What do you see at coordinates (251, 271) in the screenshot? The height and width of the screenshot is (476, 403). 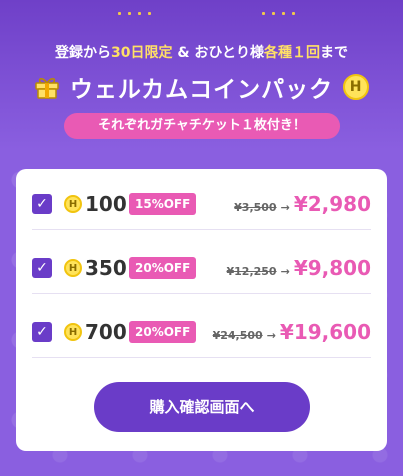 I see `original-price: ¥12,250` at bounding box center [251, 271].